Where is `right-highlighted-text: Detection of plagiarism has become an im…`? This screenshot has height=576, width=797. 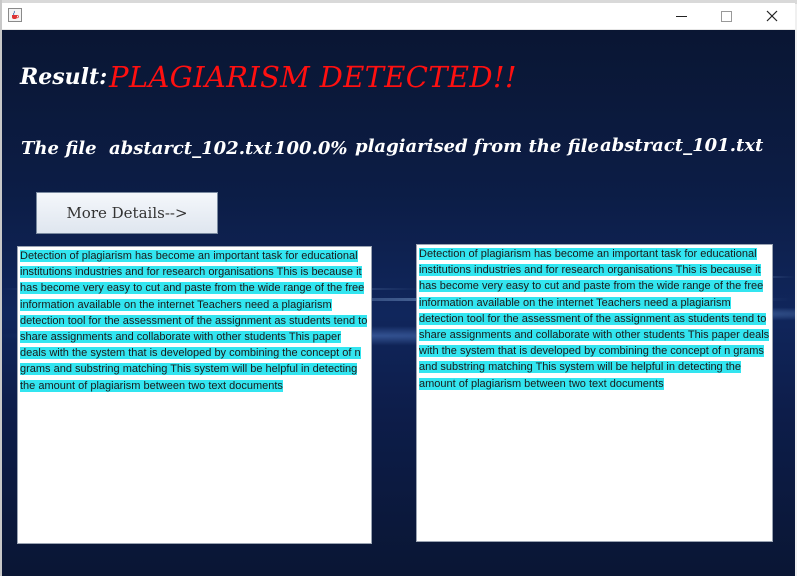
right-highlighted-text: Detection of plagiarism has become an im… is located at coordinates (594, 319).